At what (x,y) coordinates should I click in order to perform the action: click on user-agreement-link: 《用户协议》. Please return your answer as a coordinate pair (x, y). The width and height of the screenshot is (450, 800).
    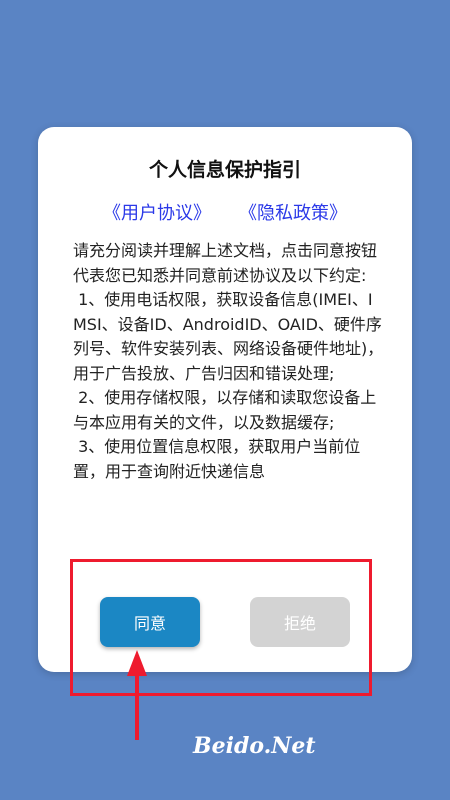
    Looking at the image, I should click on (157, 212).